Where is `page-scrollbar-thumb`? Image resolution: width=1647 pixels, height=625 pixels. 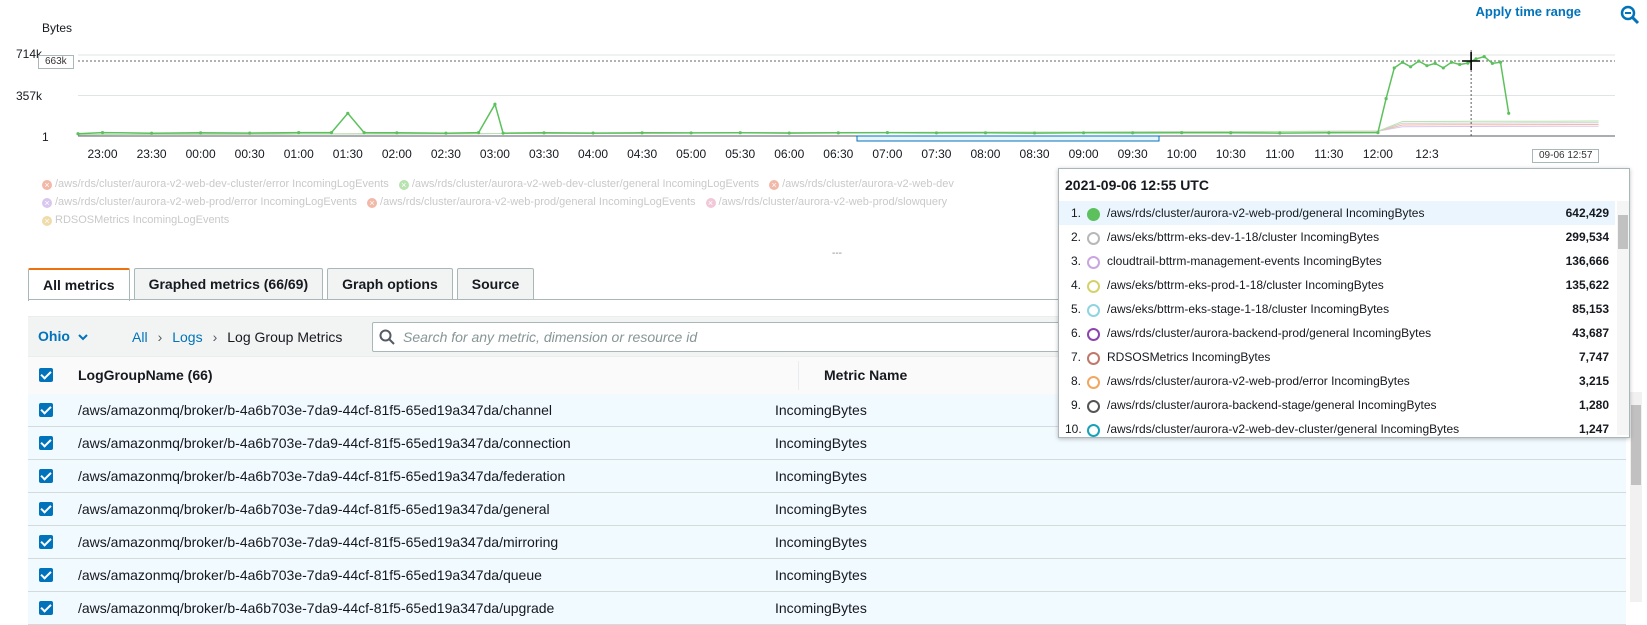 page-scrollbar-thumb is located at coordinates (1636, 445).